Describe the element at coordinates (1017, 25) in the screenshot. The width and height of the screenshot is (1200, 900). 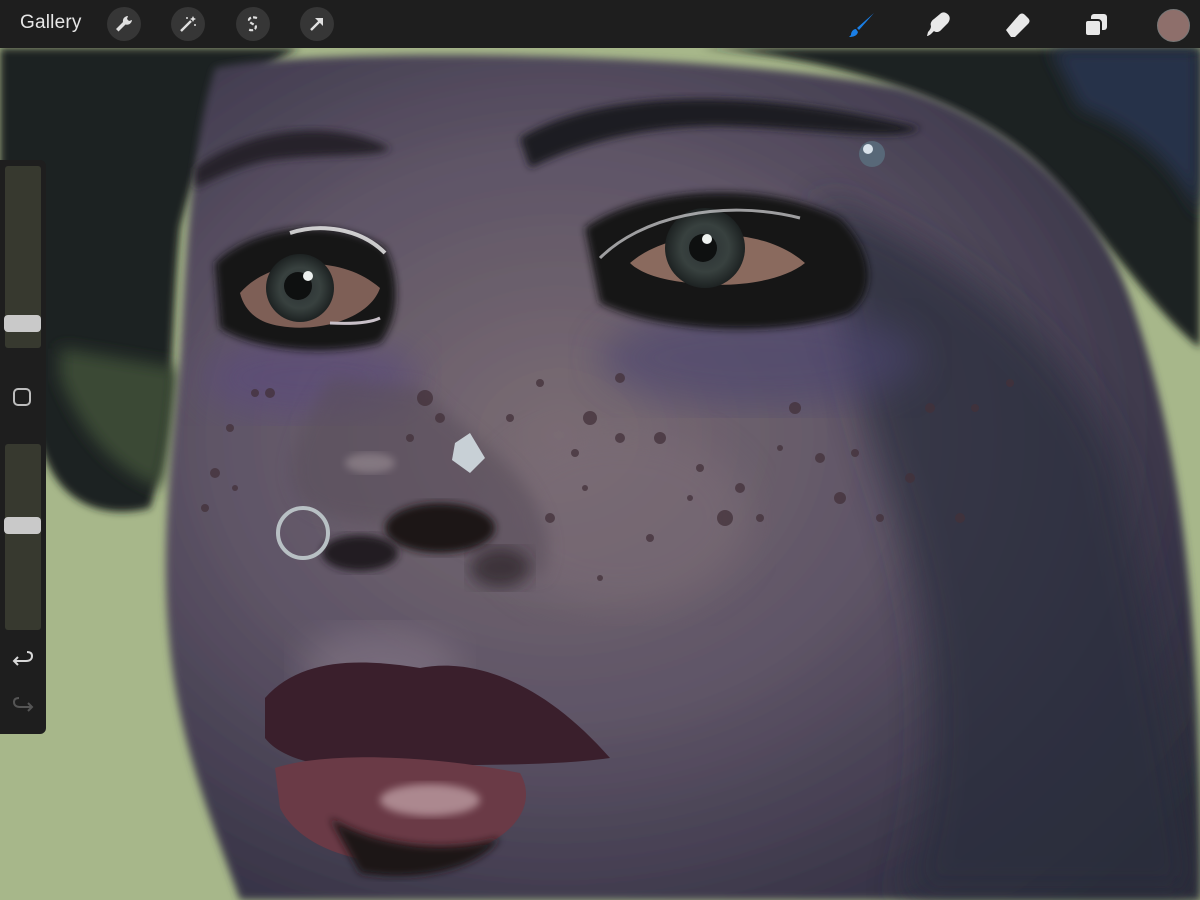
I see `eraser-icon` at that location.